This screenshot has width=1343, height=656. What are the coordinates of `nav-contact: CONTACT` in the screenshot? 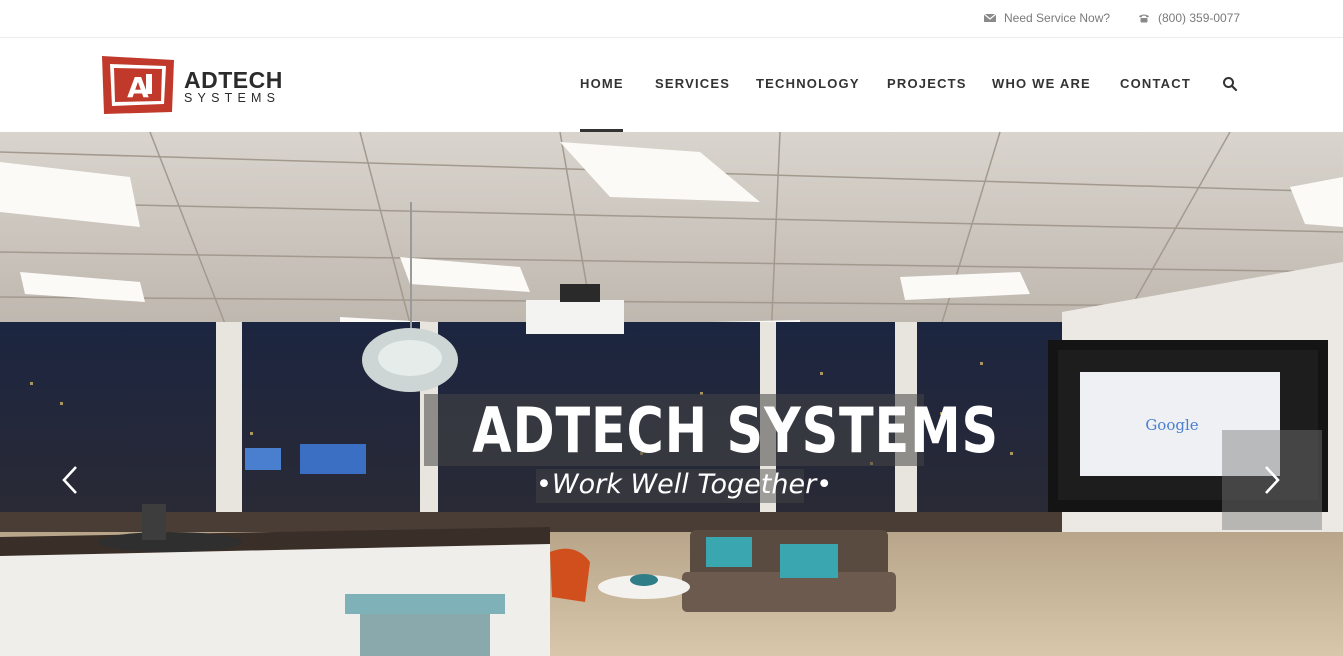 It's located at (1155, 83).